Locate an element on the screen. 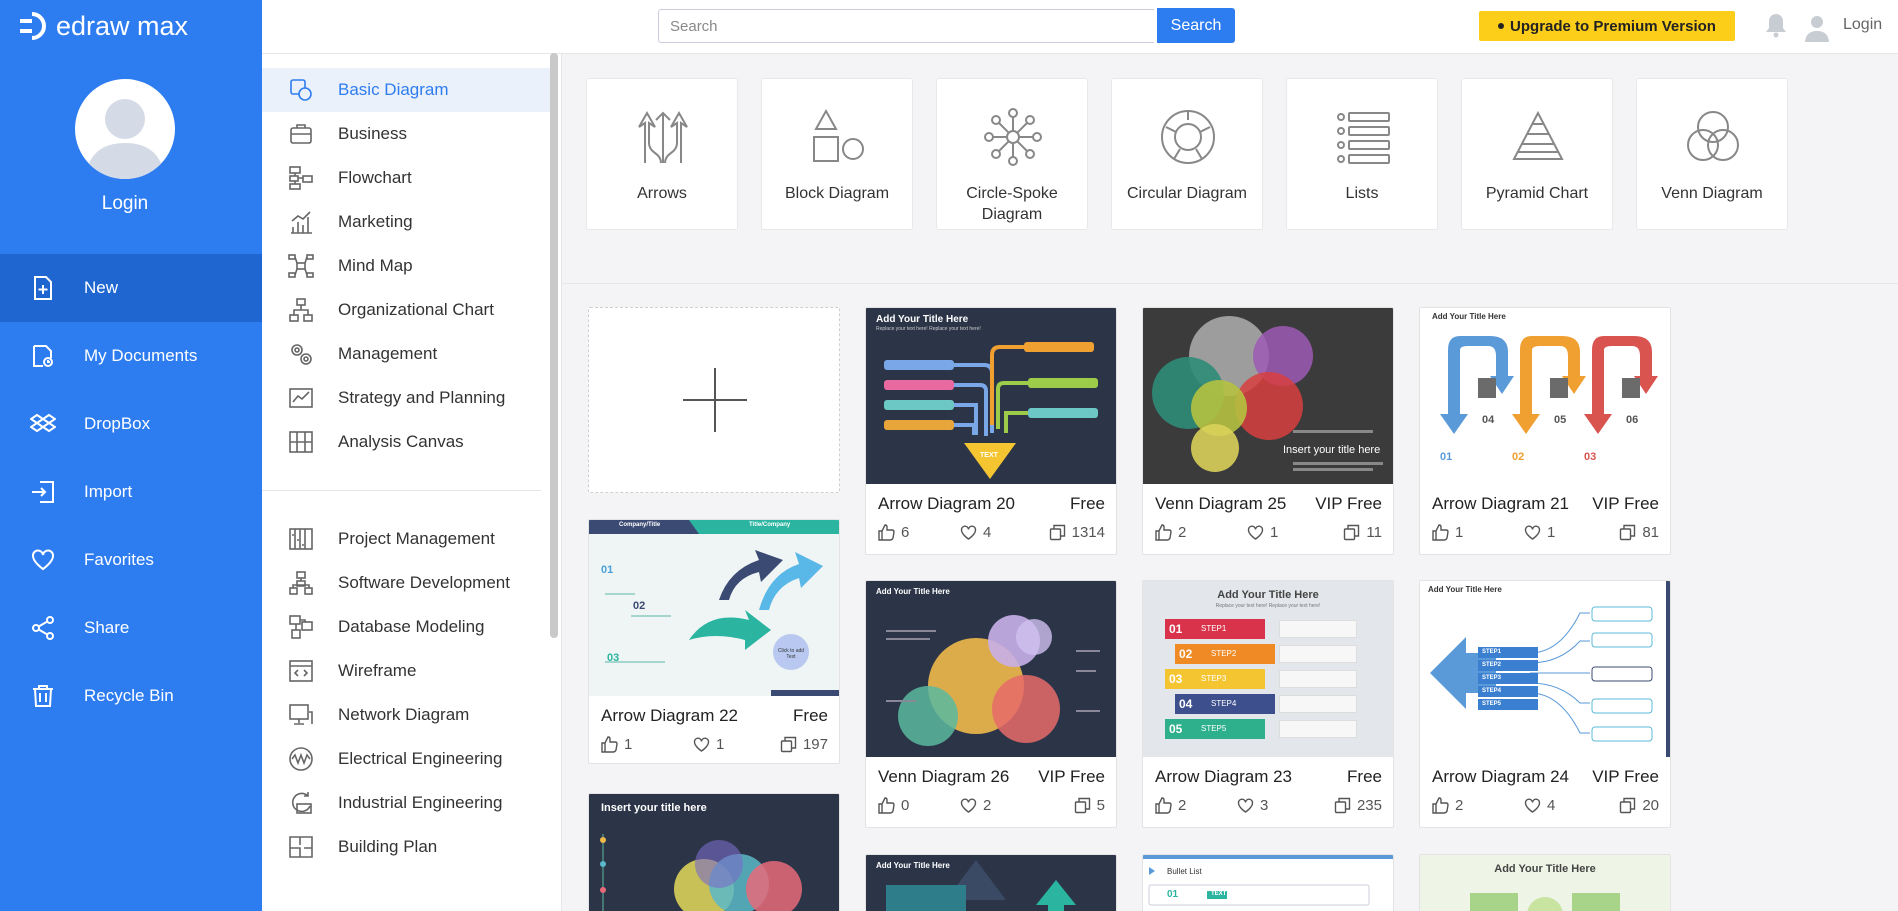  copy-count: 1314 is located at coordinates (1088, 532).